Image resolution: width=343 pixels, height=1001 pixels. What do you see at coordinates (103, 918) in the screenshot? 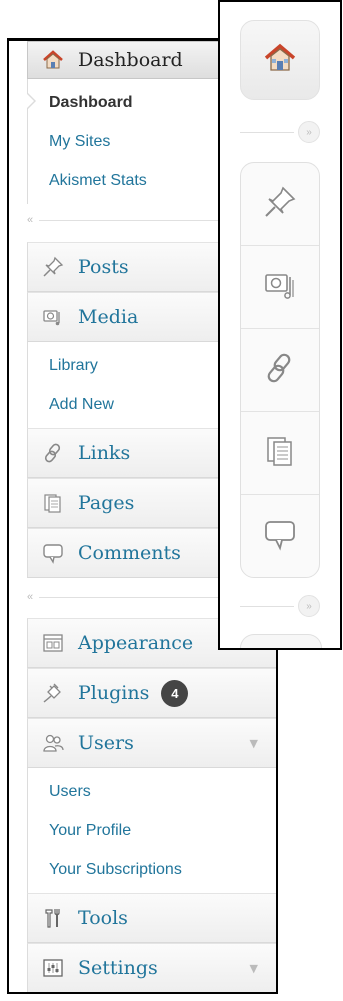
I see `menu-label-tools: Tools` at bounding box center [103, 918].